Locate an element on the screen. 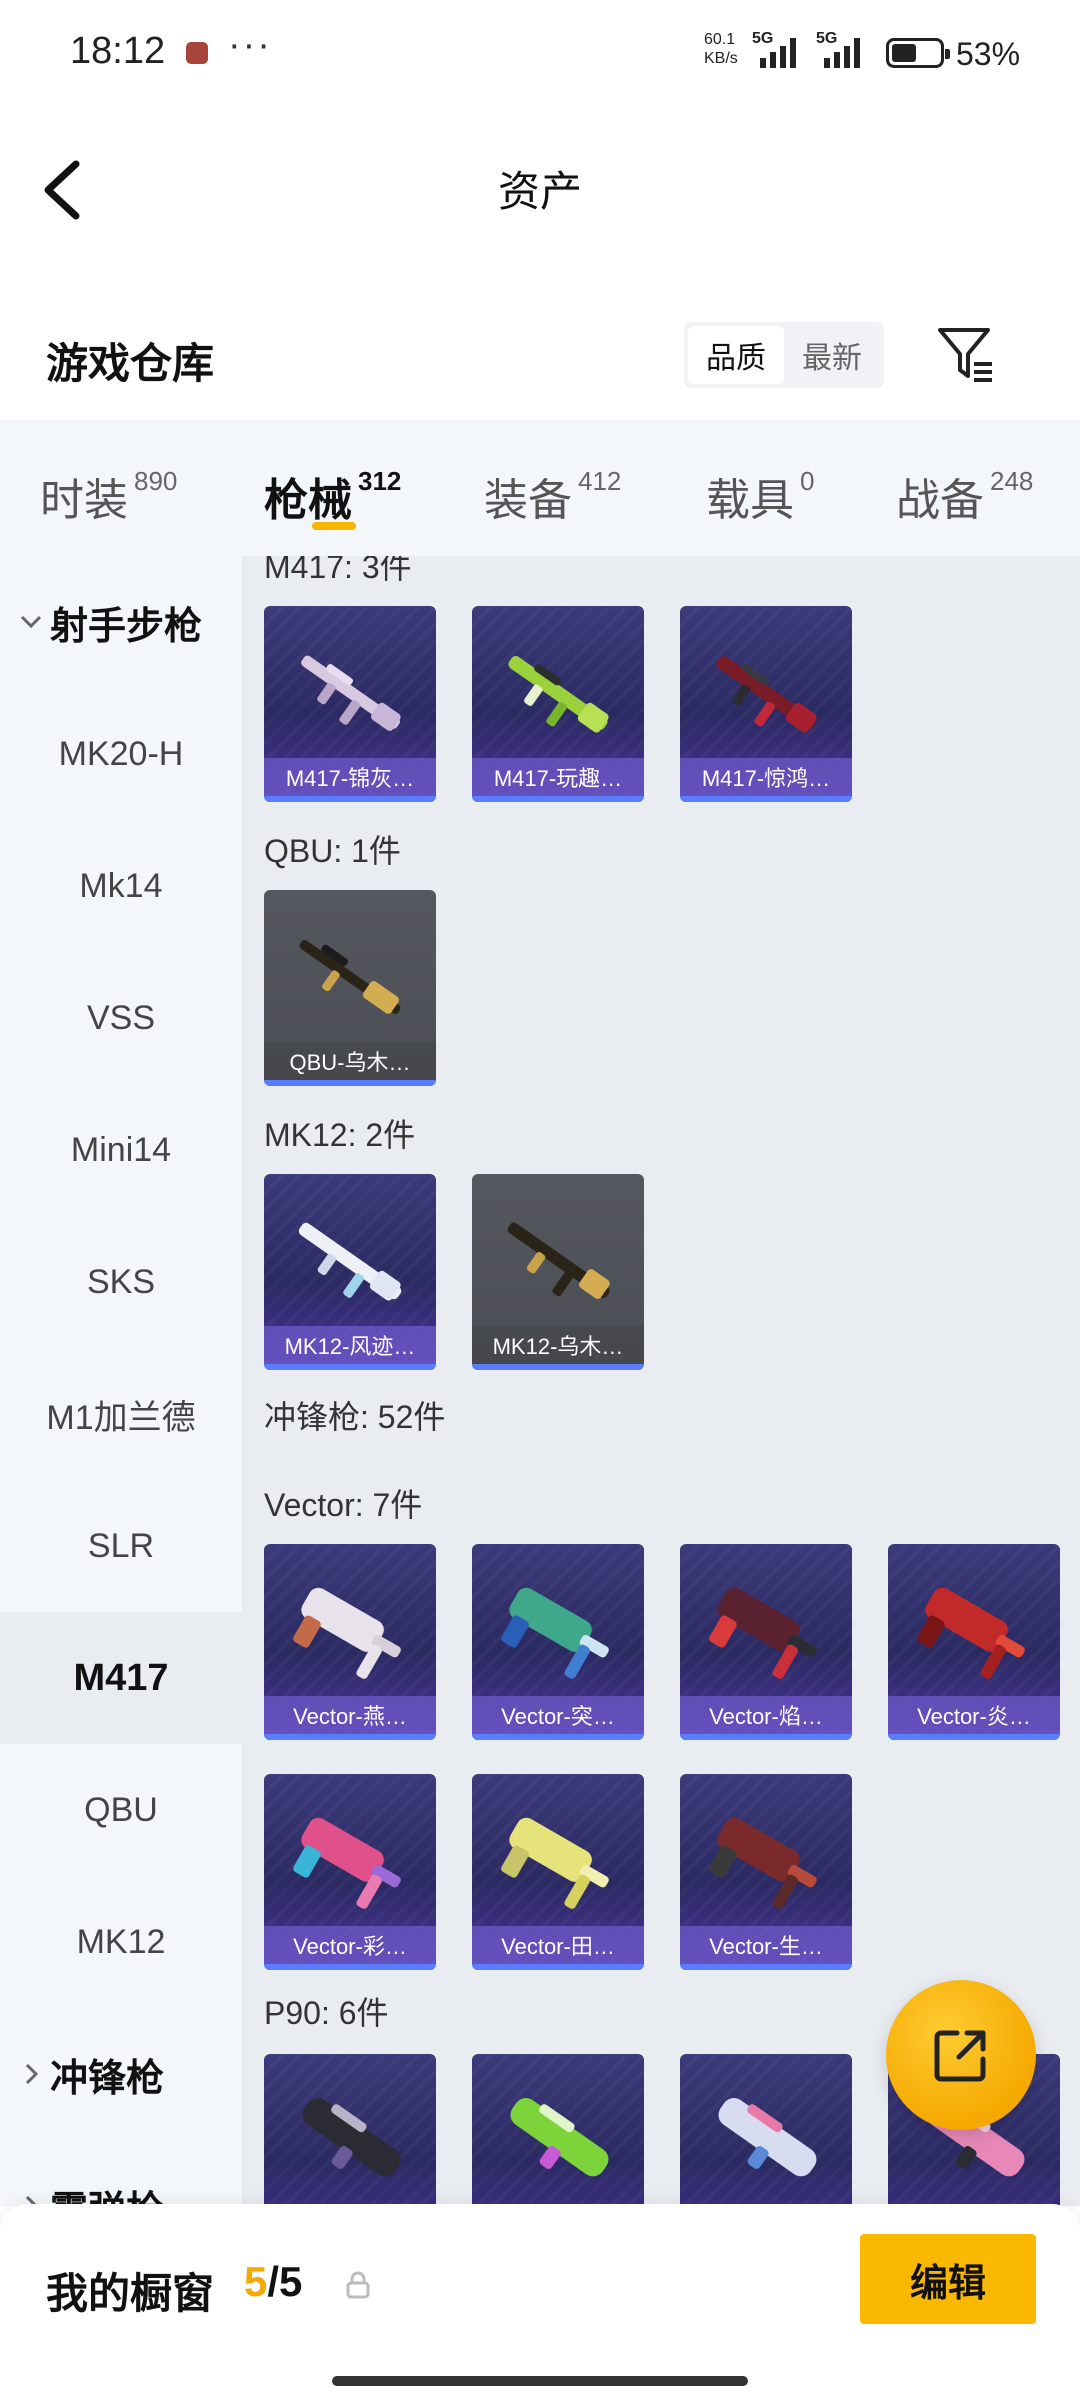 This screenshot has width=1080, height=2400. showcase-count: 5/5 is located at coordinates (273, 2281).